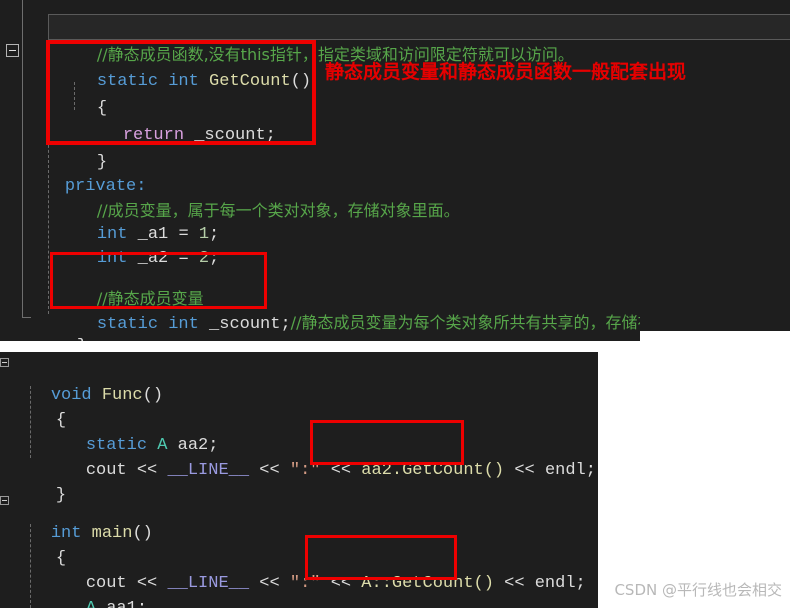 The image size is (790, 608). Describe the element at coordinates (30, 566) in the screenshot. I see `indent-guide-main-body` at that location.